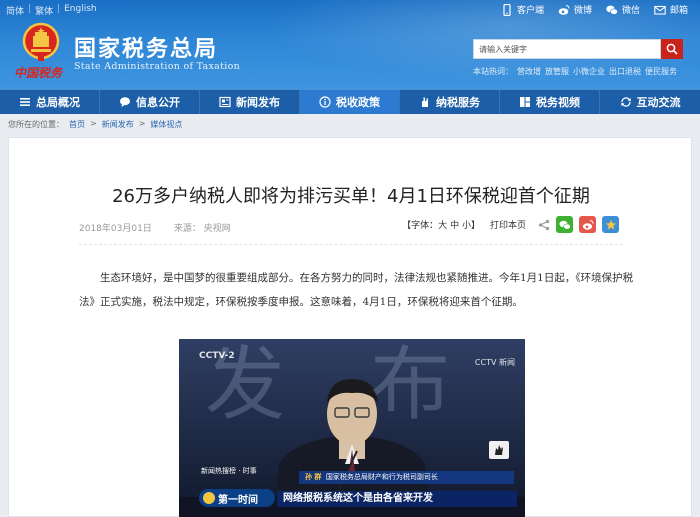 This screenshot has width=700, height=517. What do you see at coordinates (678, 11) in the screenshot?
I see `mail-label: 邮箱` at bounding box center [678, 11].